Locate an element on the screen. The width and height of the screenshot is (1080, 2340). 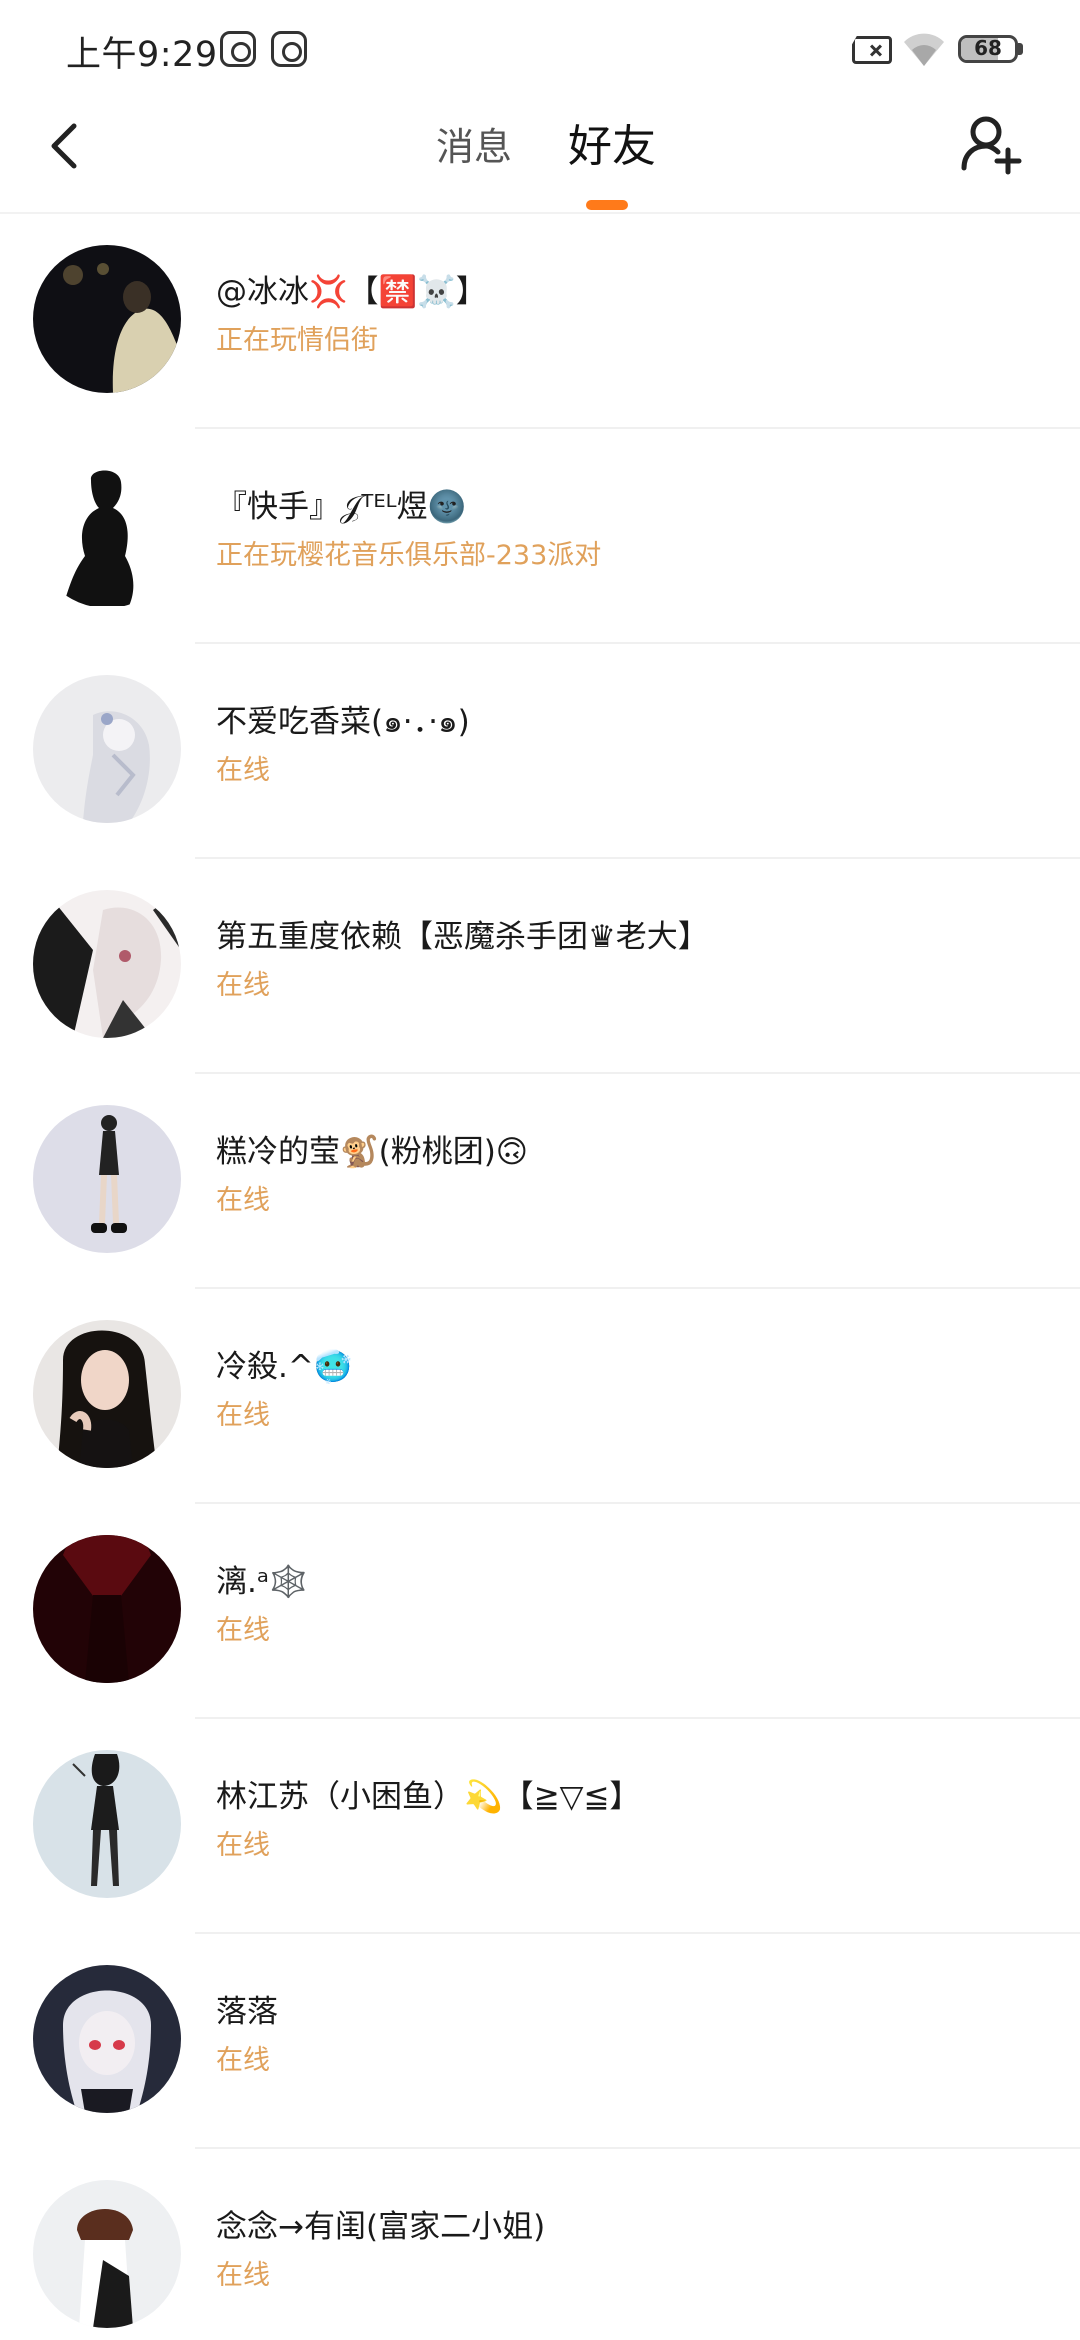
friend-status: 正在玩樱花音乐俱乐部-233派对 is located at coordinates (409, 555).